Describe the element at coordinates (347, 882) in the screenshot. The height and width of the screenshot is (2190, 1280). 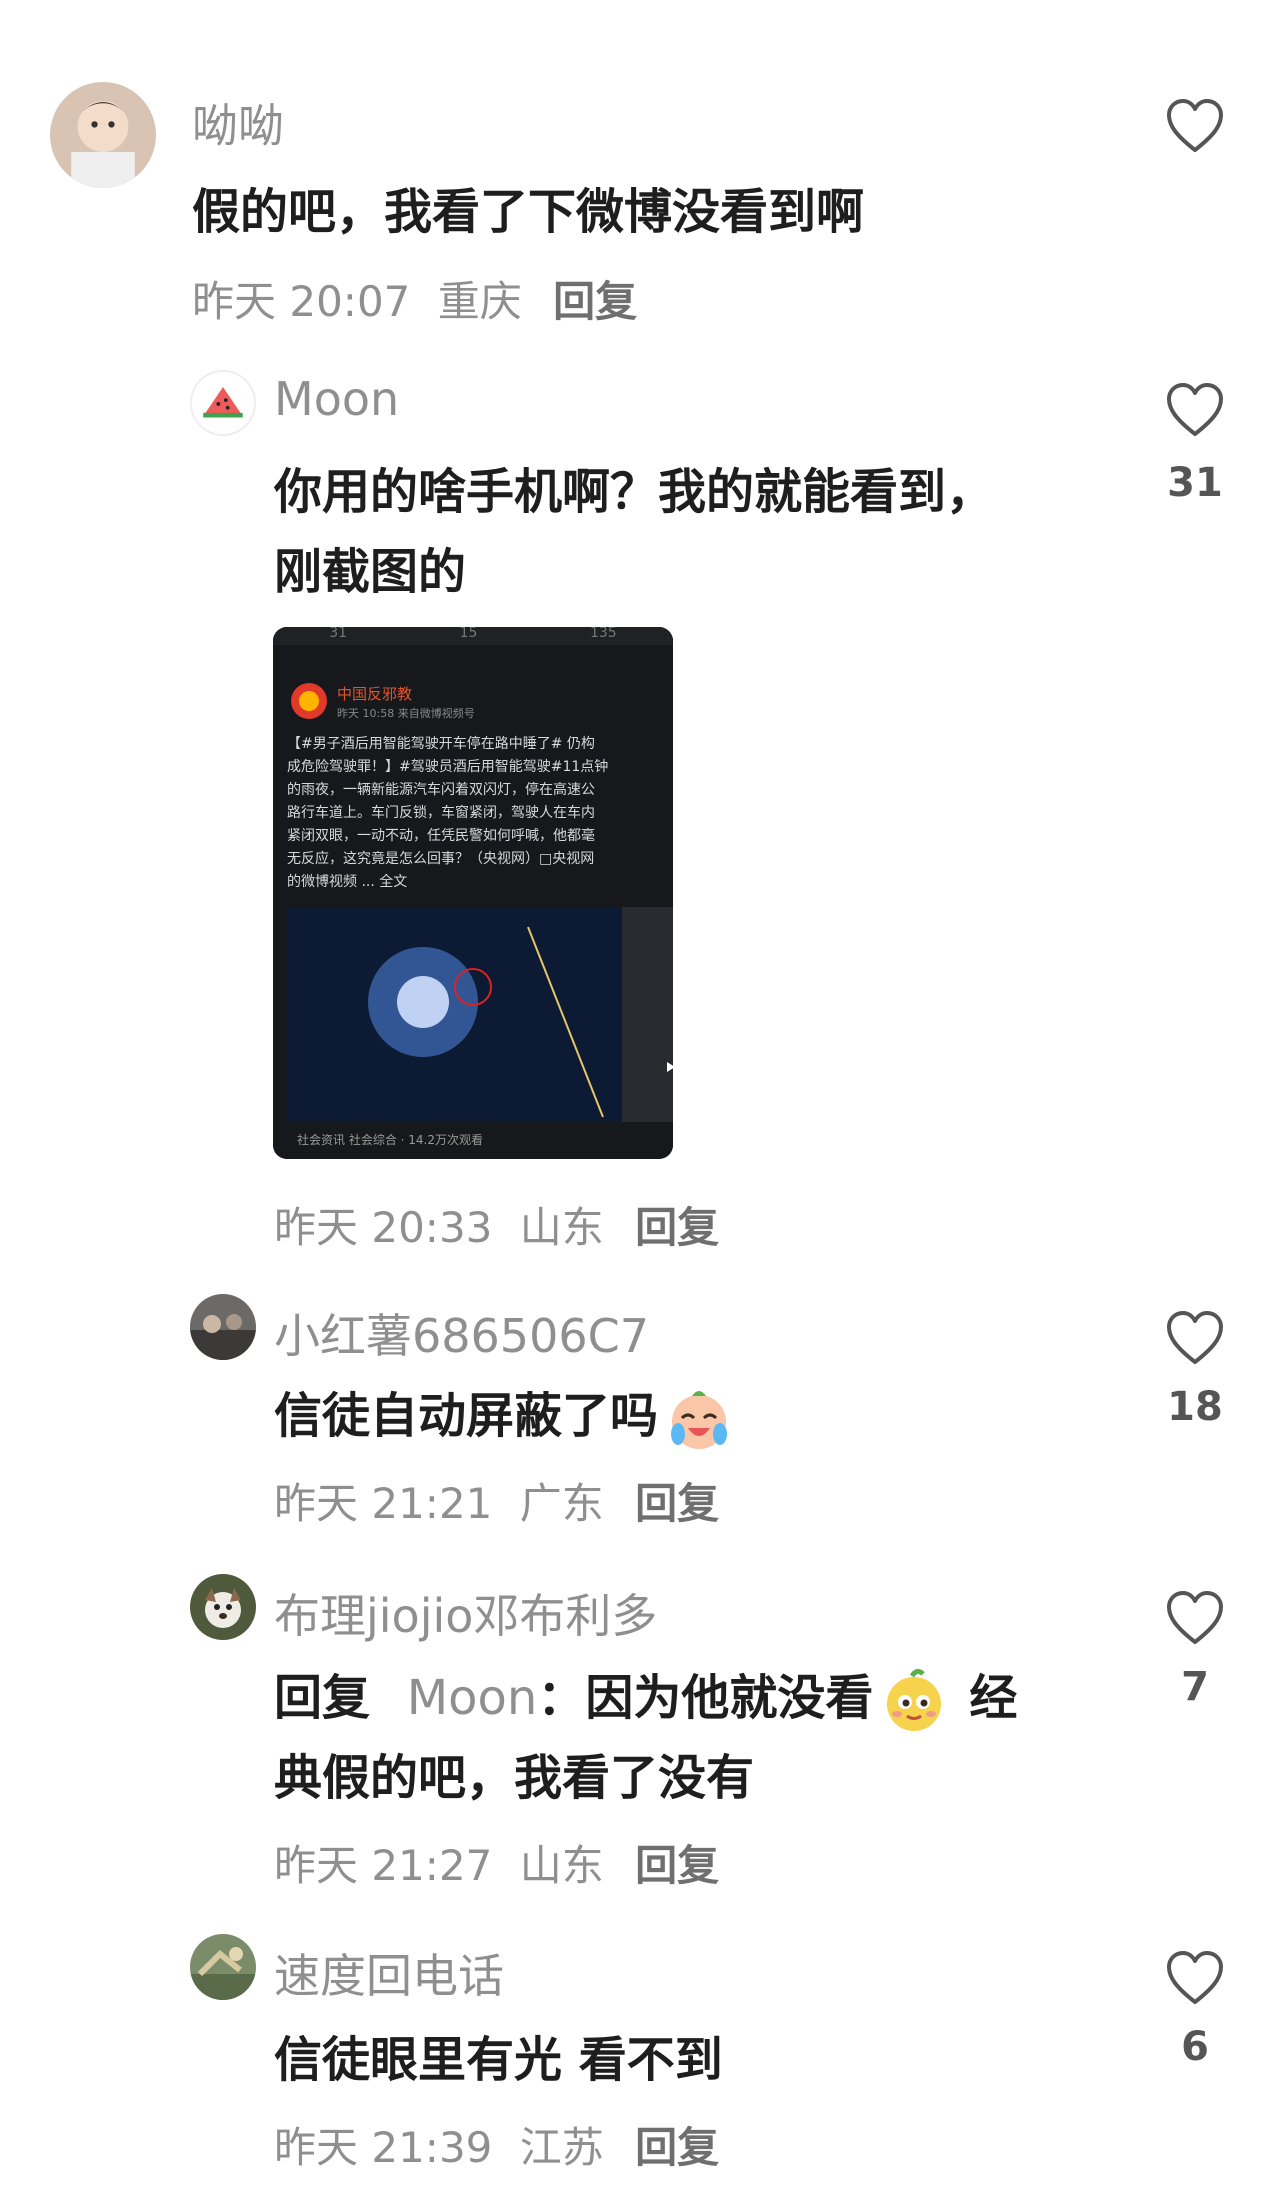
I see `shot-text-line: 的微博视频 ... 全文` at that location.